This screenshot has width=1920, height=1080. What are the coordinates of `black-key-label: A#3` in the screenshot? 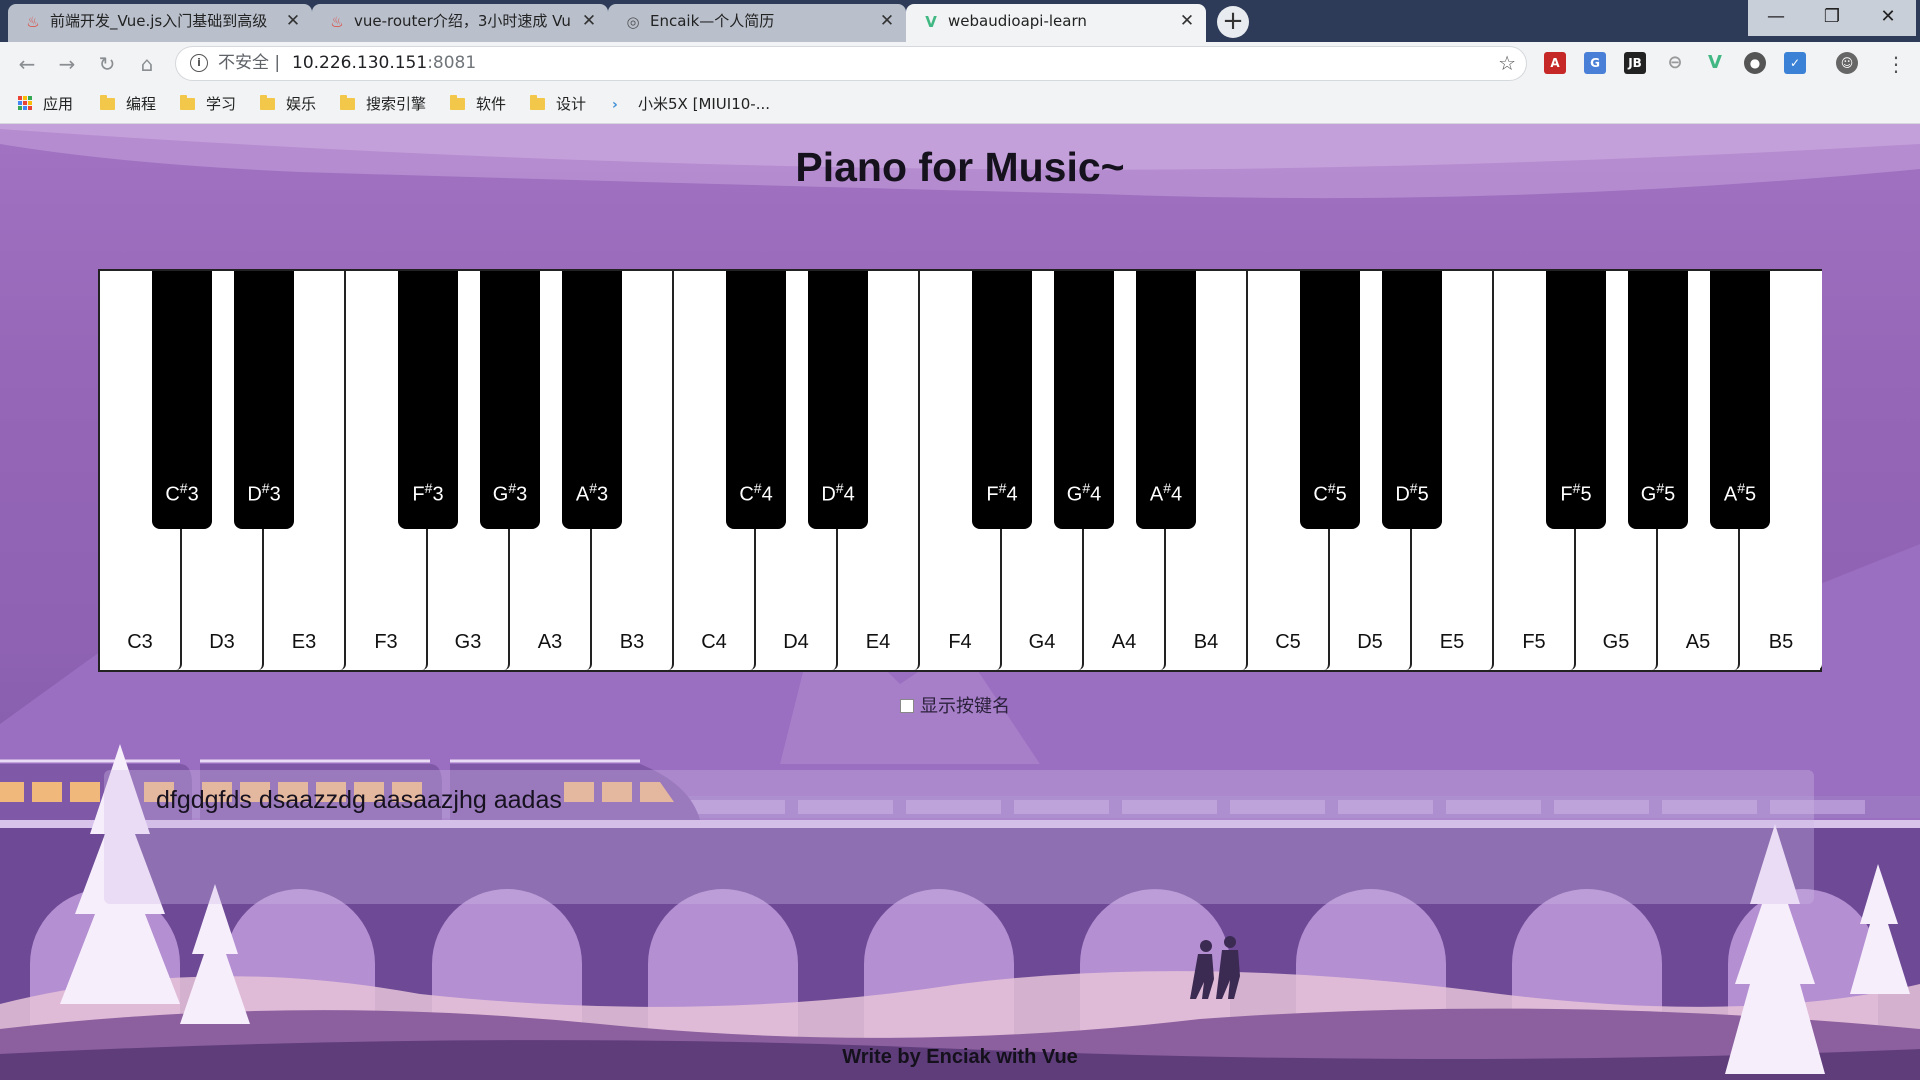 It's located at (592, 493).